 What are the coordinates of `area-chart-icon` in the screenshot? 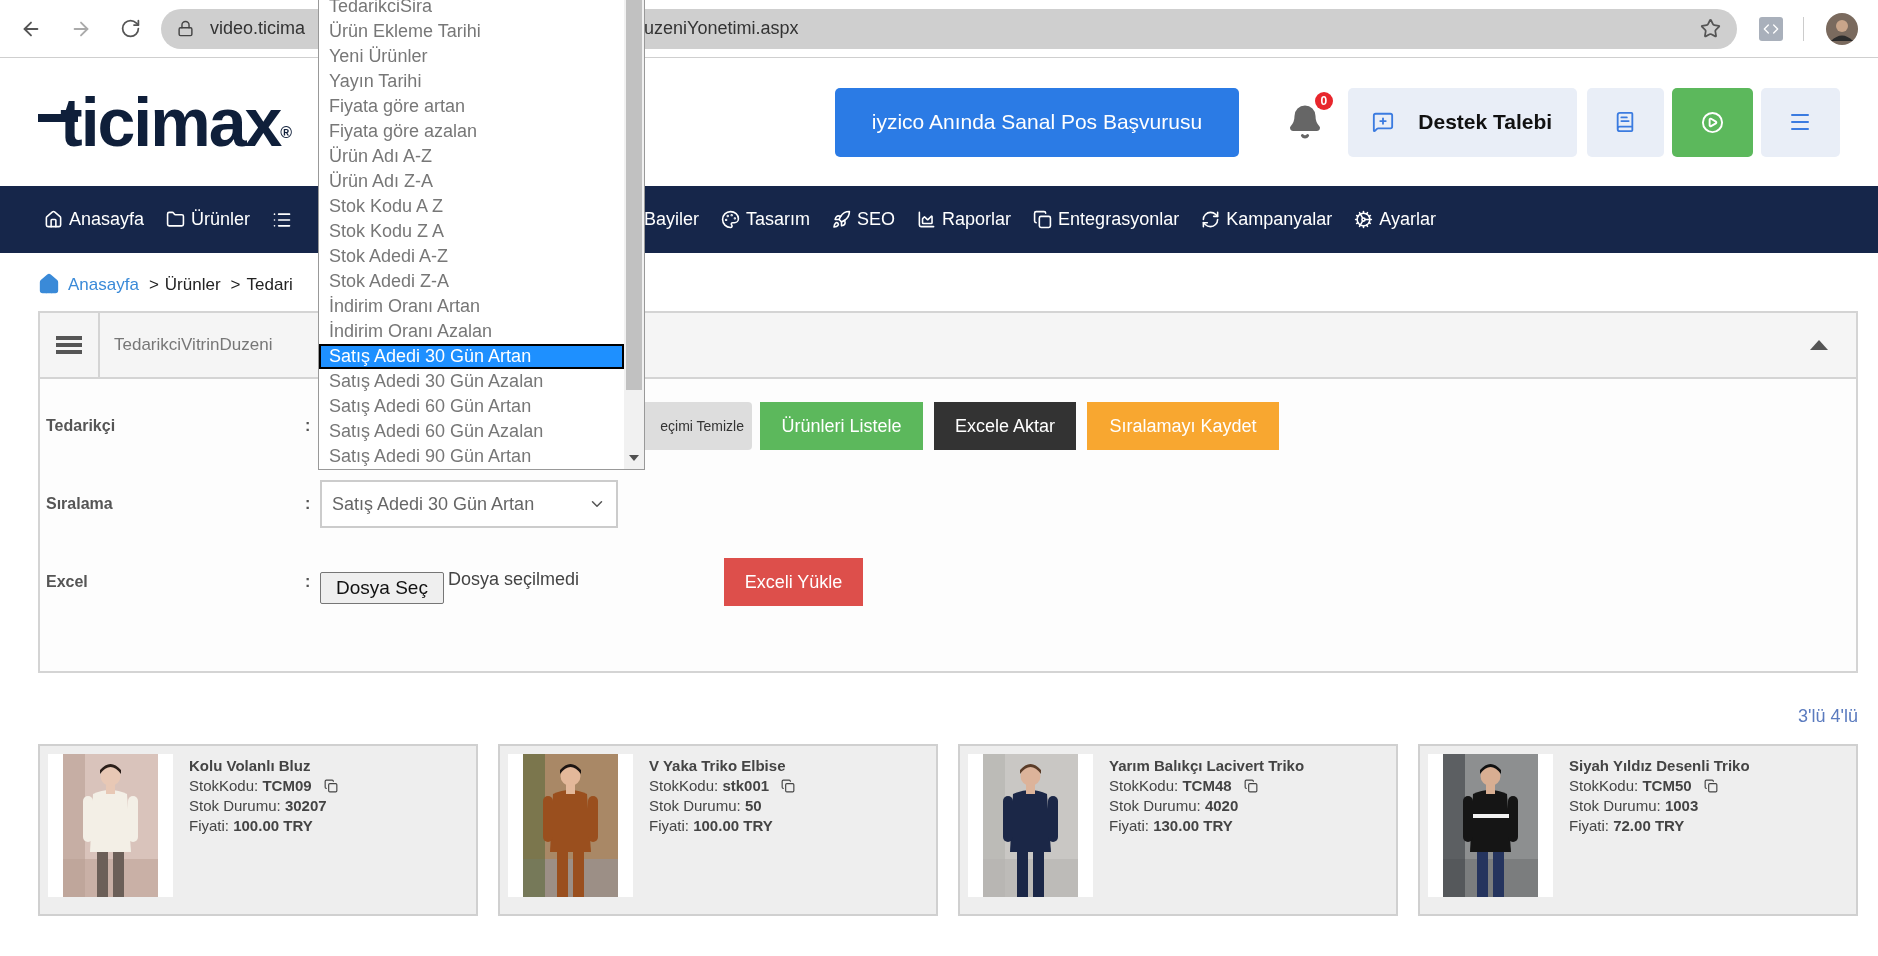 It's located at (927, 219).